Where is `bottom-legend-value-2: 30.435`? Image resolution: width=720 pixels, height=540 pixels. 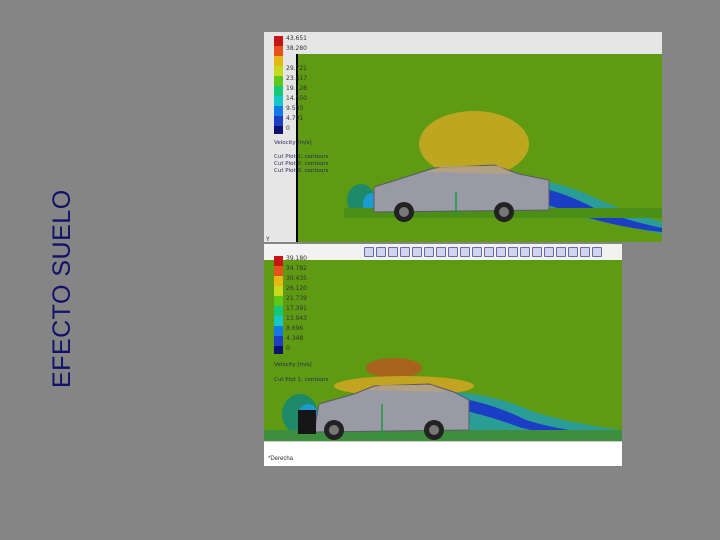 bottom-legend-value-2: 30.435 is located at coordinates (296, 278).